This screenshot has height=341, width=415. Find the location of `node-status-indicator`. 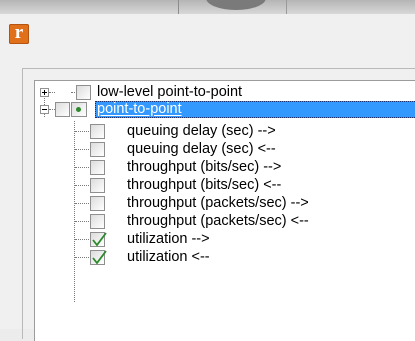

node-status-indicator is located at coordinates (79, 109).